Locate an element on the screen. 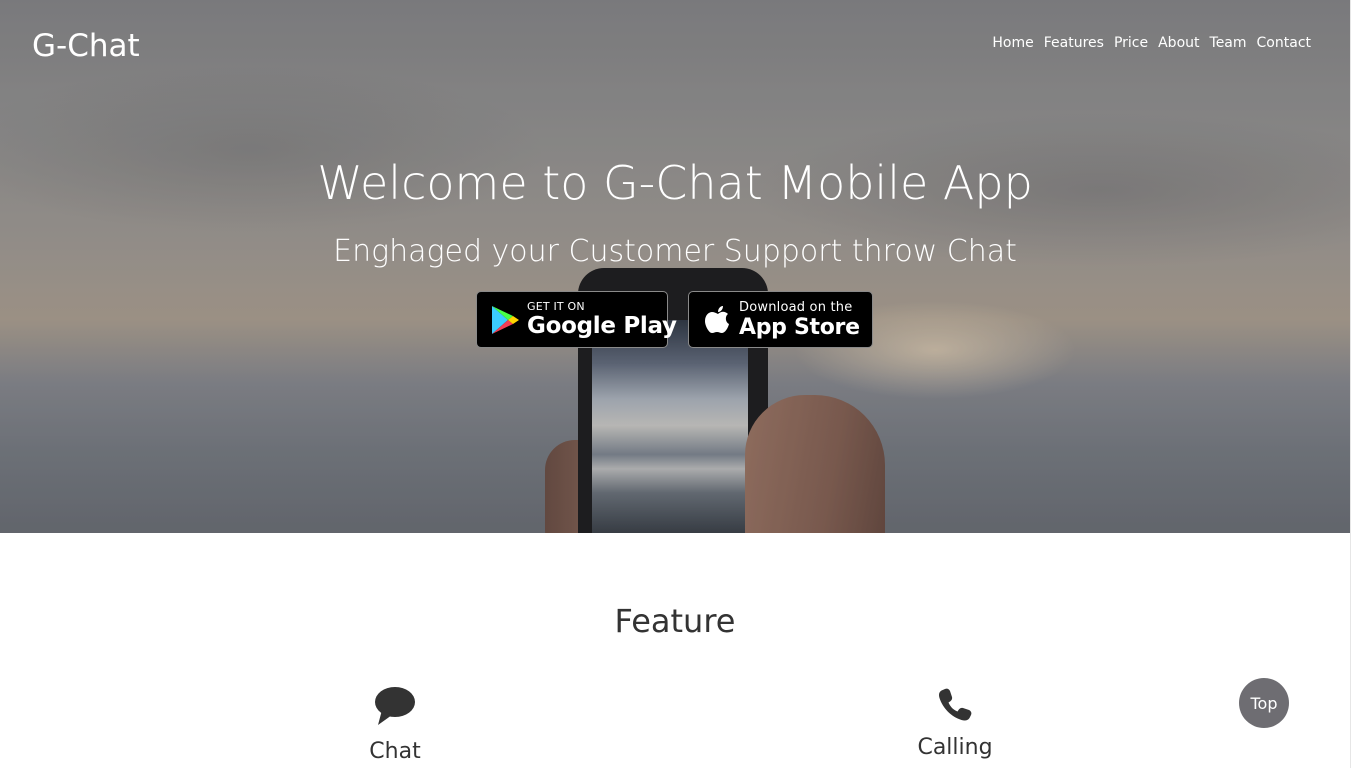 Image resolution: width=1351 pixels, height=768 pixels. google-play-small-text: GET IT ON is located at coordinates (556, 306).